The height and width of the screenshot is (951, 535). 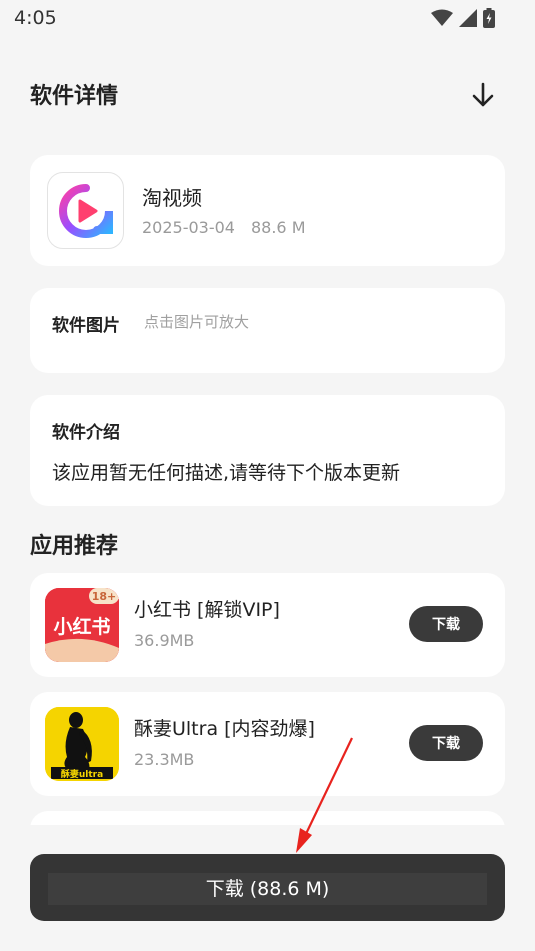 What do you see at coordinates (267, 625) in the screenshot?
I see `list-item: 18+ 小红书 小红书 [解锁VIP] 36.9MB 下载` at bounding box center [267, 625].